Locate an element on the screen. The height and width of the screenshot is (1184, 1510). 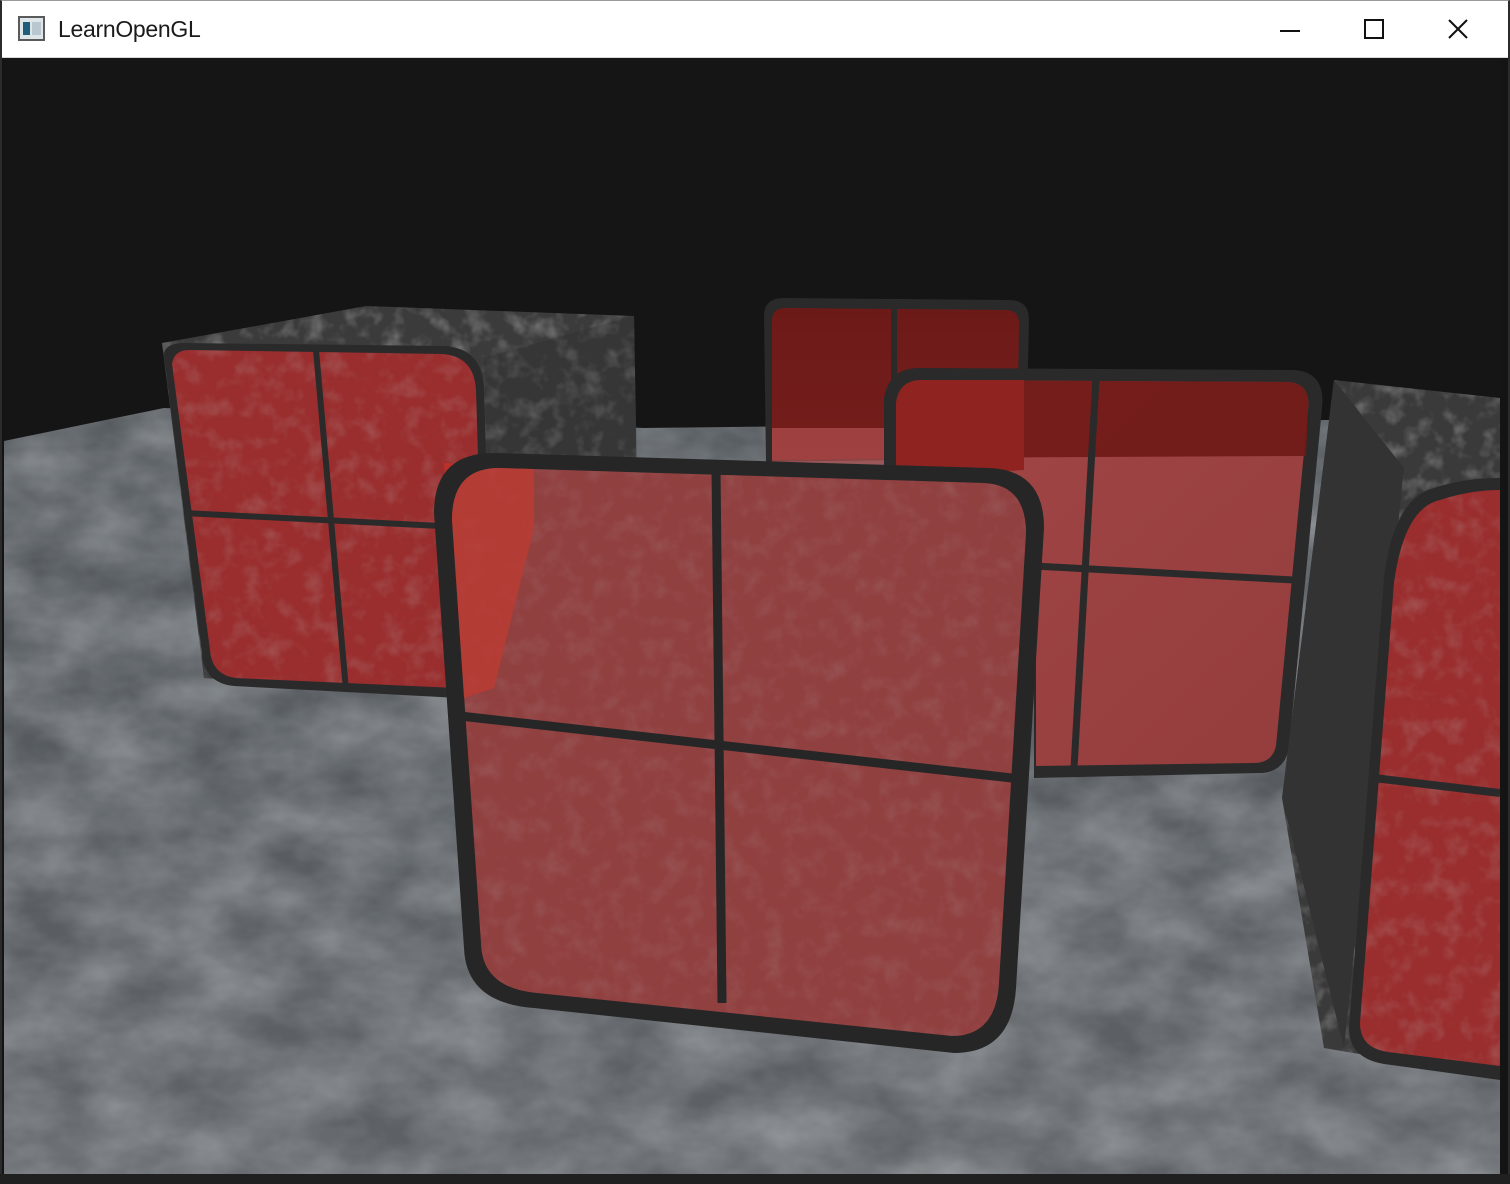
maximize-icon is located at coordinates (1374, 29).